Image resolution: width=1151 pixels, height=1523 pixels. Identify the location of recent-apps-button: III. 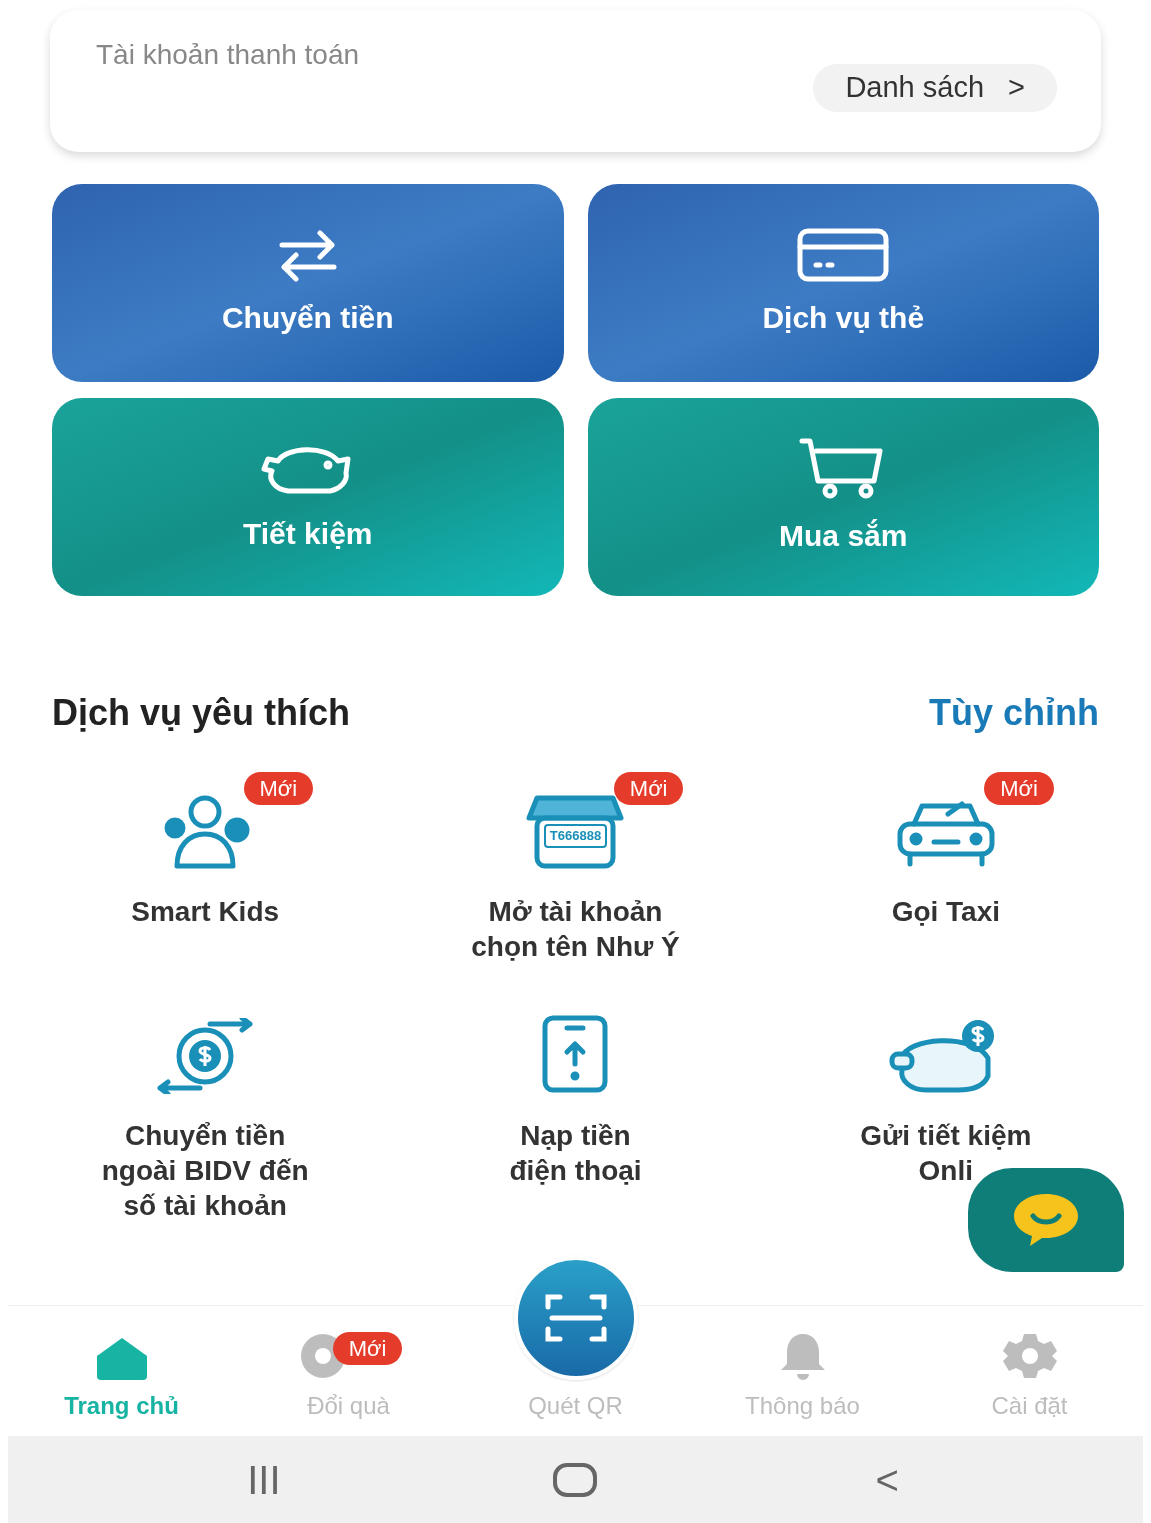
(264, 1479).